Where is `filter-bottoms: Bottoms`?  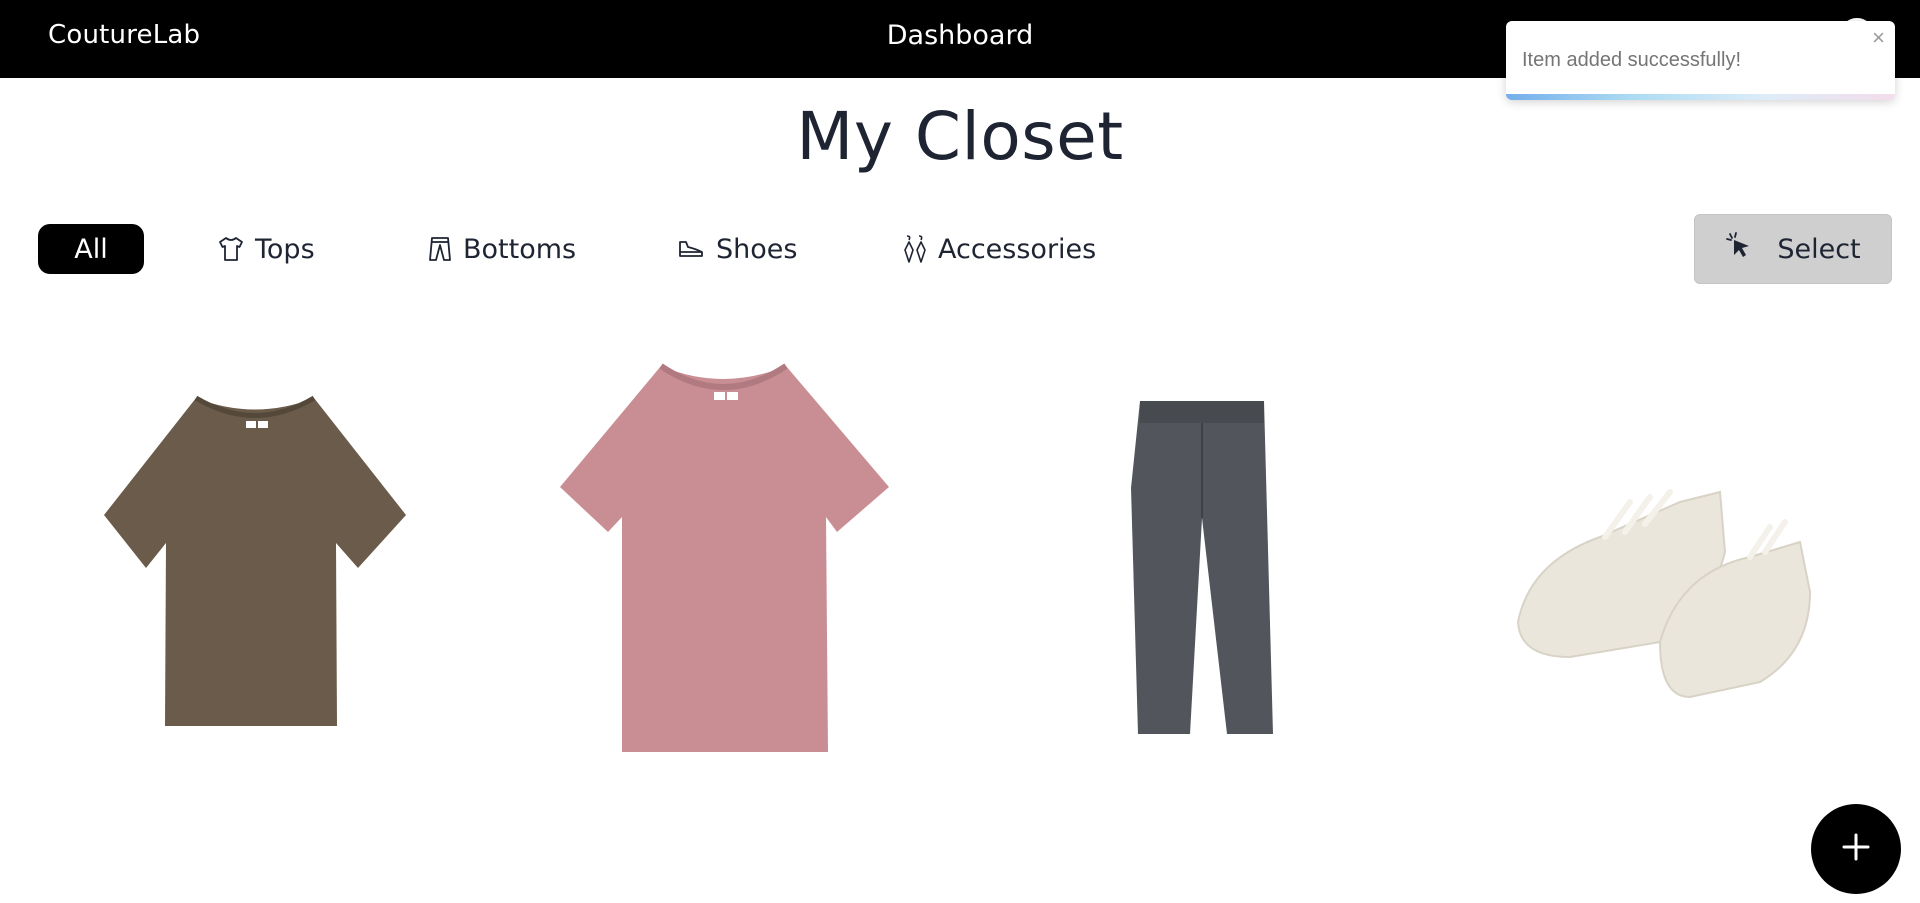
filter-bottoms: Bottoms is located at coordinates (501, 249).